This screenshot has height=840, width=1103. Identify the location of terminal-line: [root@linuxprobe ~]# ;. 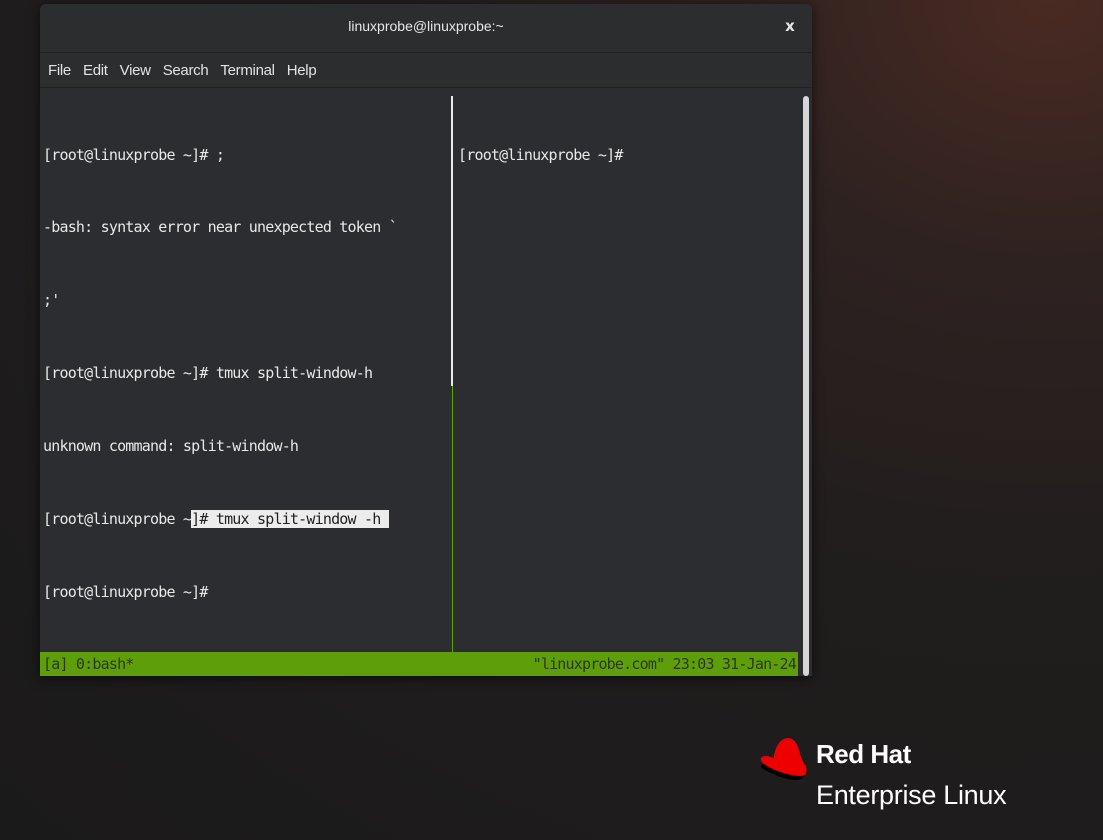
(134, 154).